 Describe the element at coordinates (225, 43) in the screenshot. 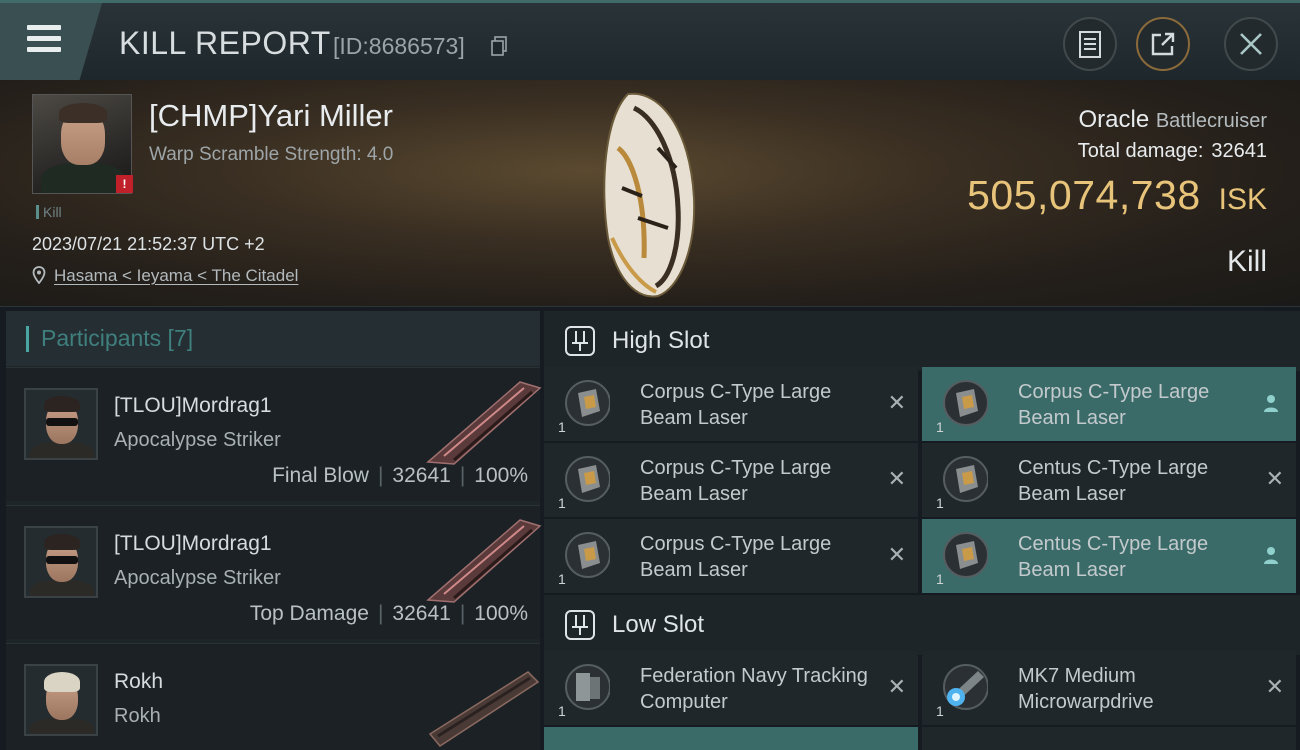

I see `page-title: KILL REPORT` at that location.